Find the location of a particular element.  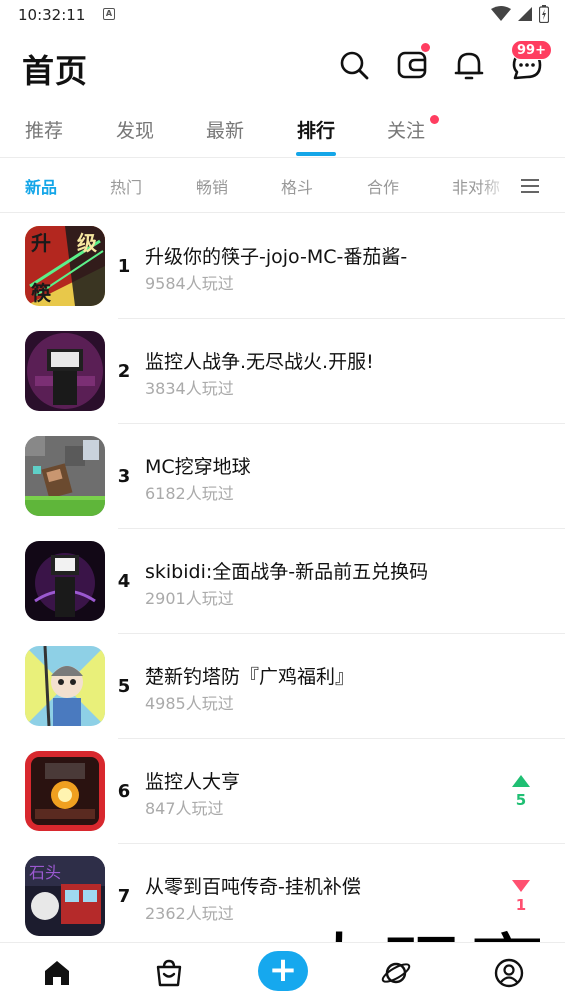

rank-number: 2 is located at coordinates (124, 371).